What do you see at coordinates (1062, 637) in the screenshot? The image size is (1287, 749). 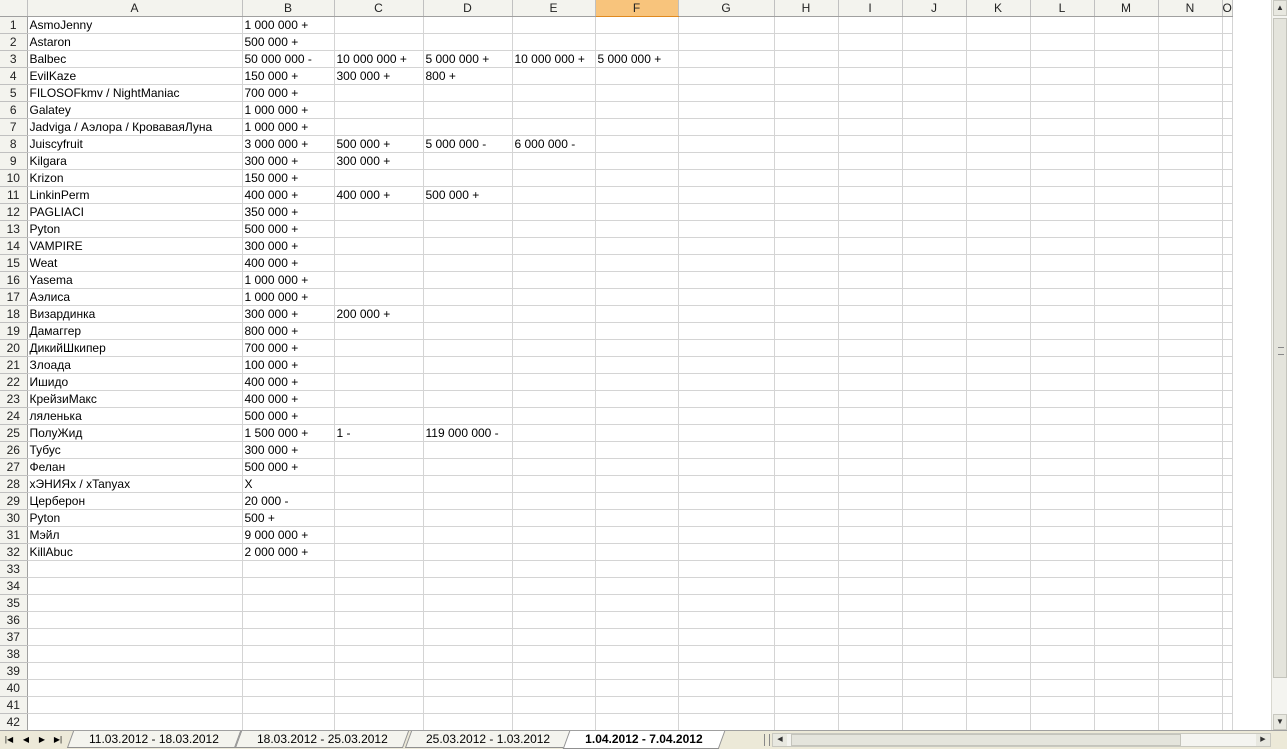 I see `cell-l37` at bounding box center [1062, 637].